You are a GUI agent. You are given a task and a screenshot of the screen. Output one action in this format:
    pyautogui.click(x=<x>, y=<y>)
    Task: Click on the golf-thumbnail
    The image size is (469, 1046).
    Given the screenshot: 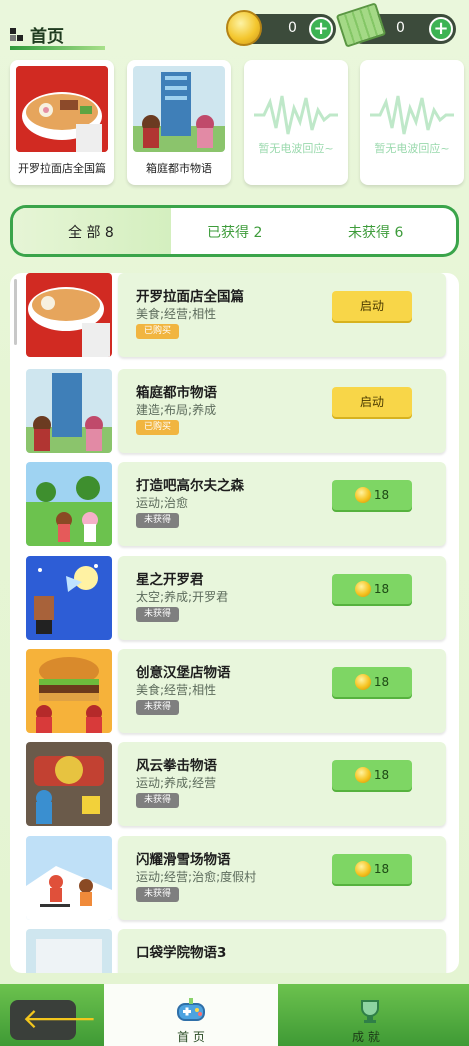 What is the action you would take?
    pyautogui.click(x=69, y=504)
    